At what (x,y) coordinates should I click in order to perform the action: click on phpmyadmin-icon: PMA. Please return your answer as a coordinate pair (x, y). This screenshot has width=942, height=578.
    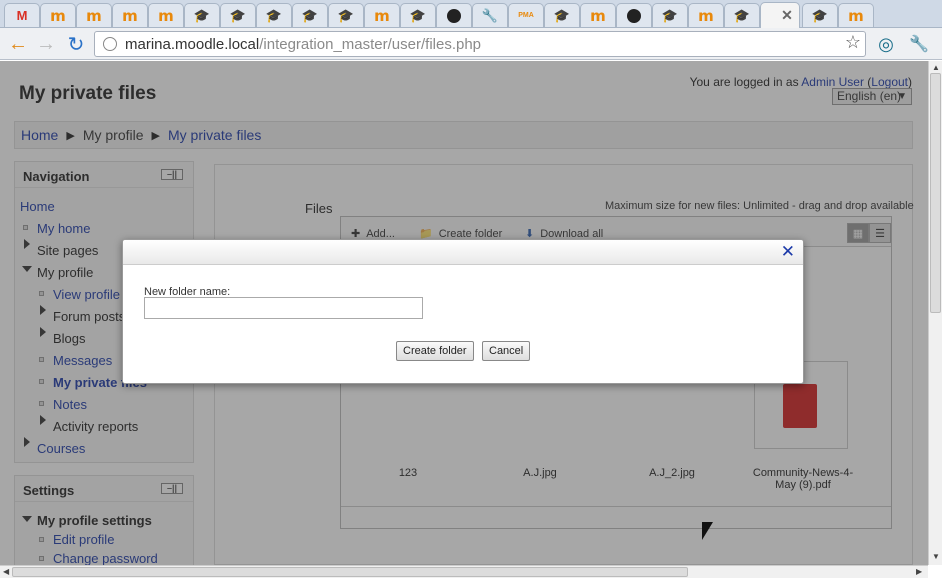
    Looking at the image, I should click on (526, 15).